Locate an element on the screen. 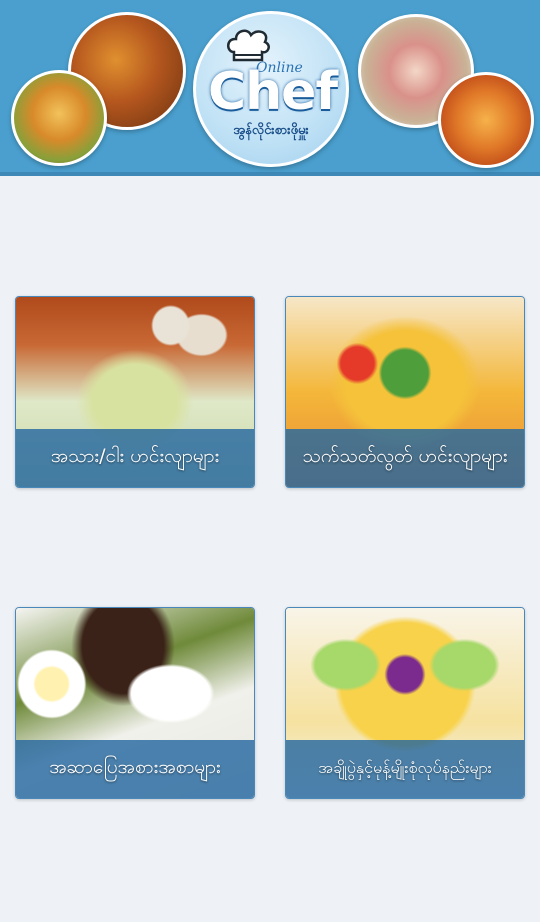 The height and width of the screenshot is (922, 540). category-label-bar: သက်သတ်လွတ် ဟင်းလျာများ is located at coordinates (405, 458).